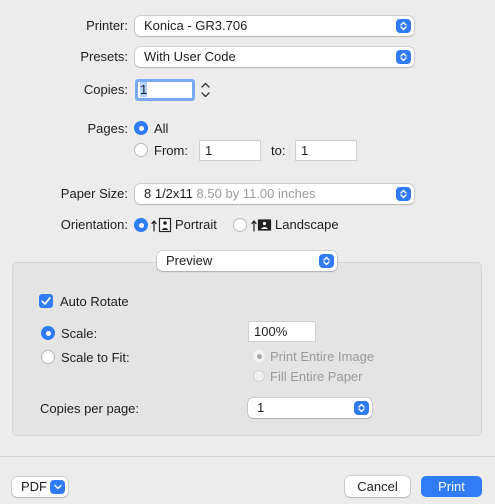  Describe the element at coordinates (57, 487) in the screenshot. I see `chevron-down-icon` at that location.